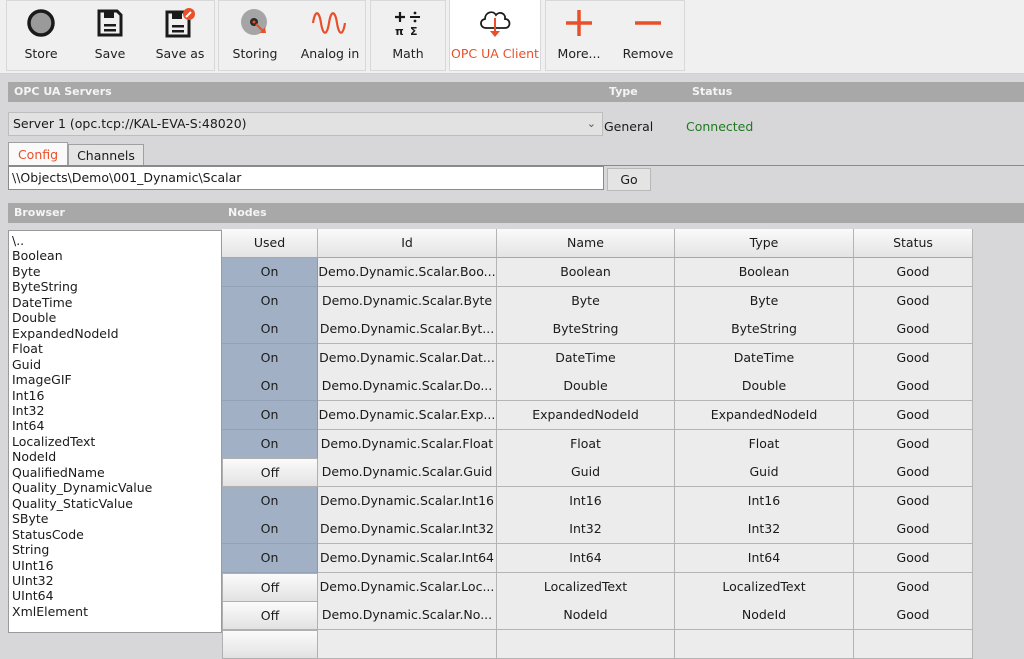 The height and width of the screenshot is (659, 1024). I want to click on analog-in-button: Analog in, so click(330, 35).